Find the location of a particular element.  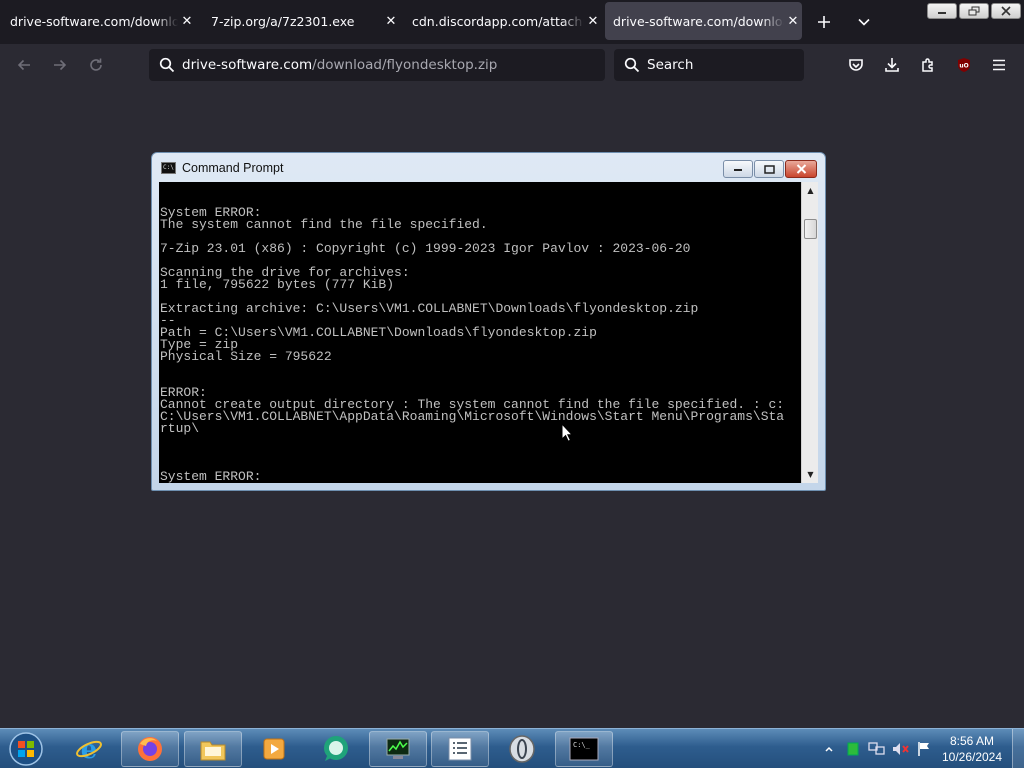

taskbar: e C:\_ 8:56 AM 10/26/2024 is located at coordinates (512, 748).